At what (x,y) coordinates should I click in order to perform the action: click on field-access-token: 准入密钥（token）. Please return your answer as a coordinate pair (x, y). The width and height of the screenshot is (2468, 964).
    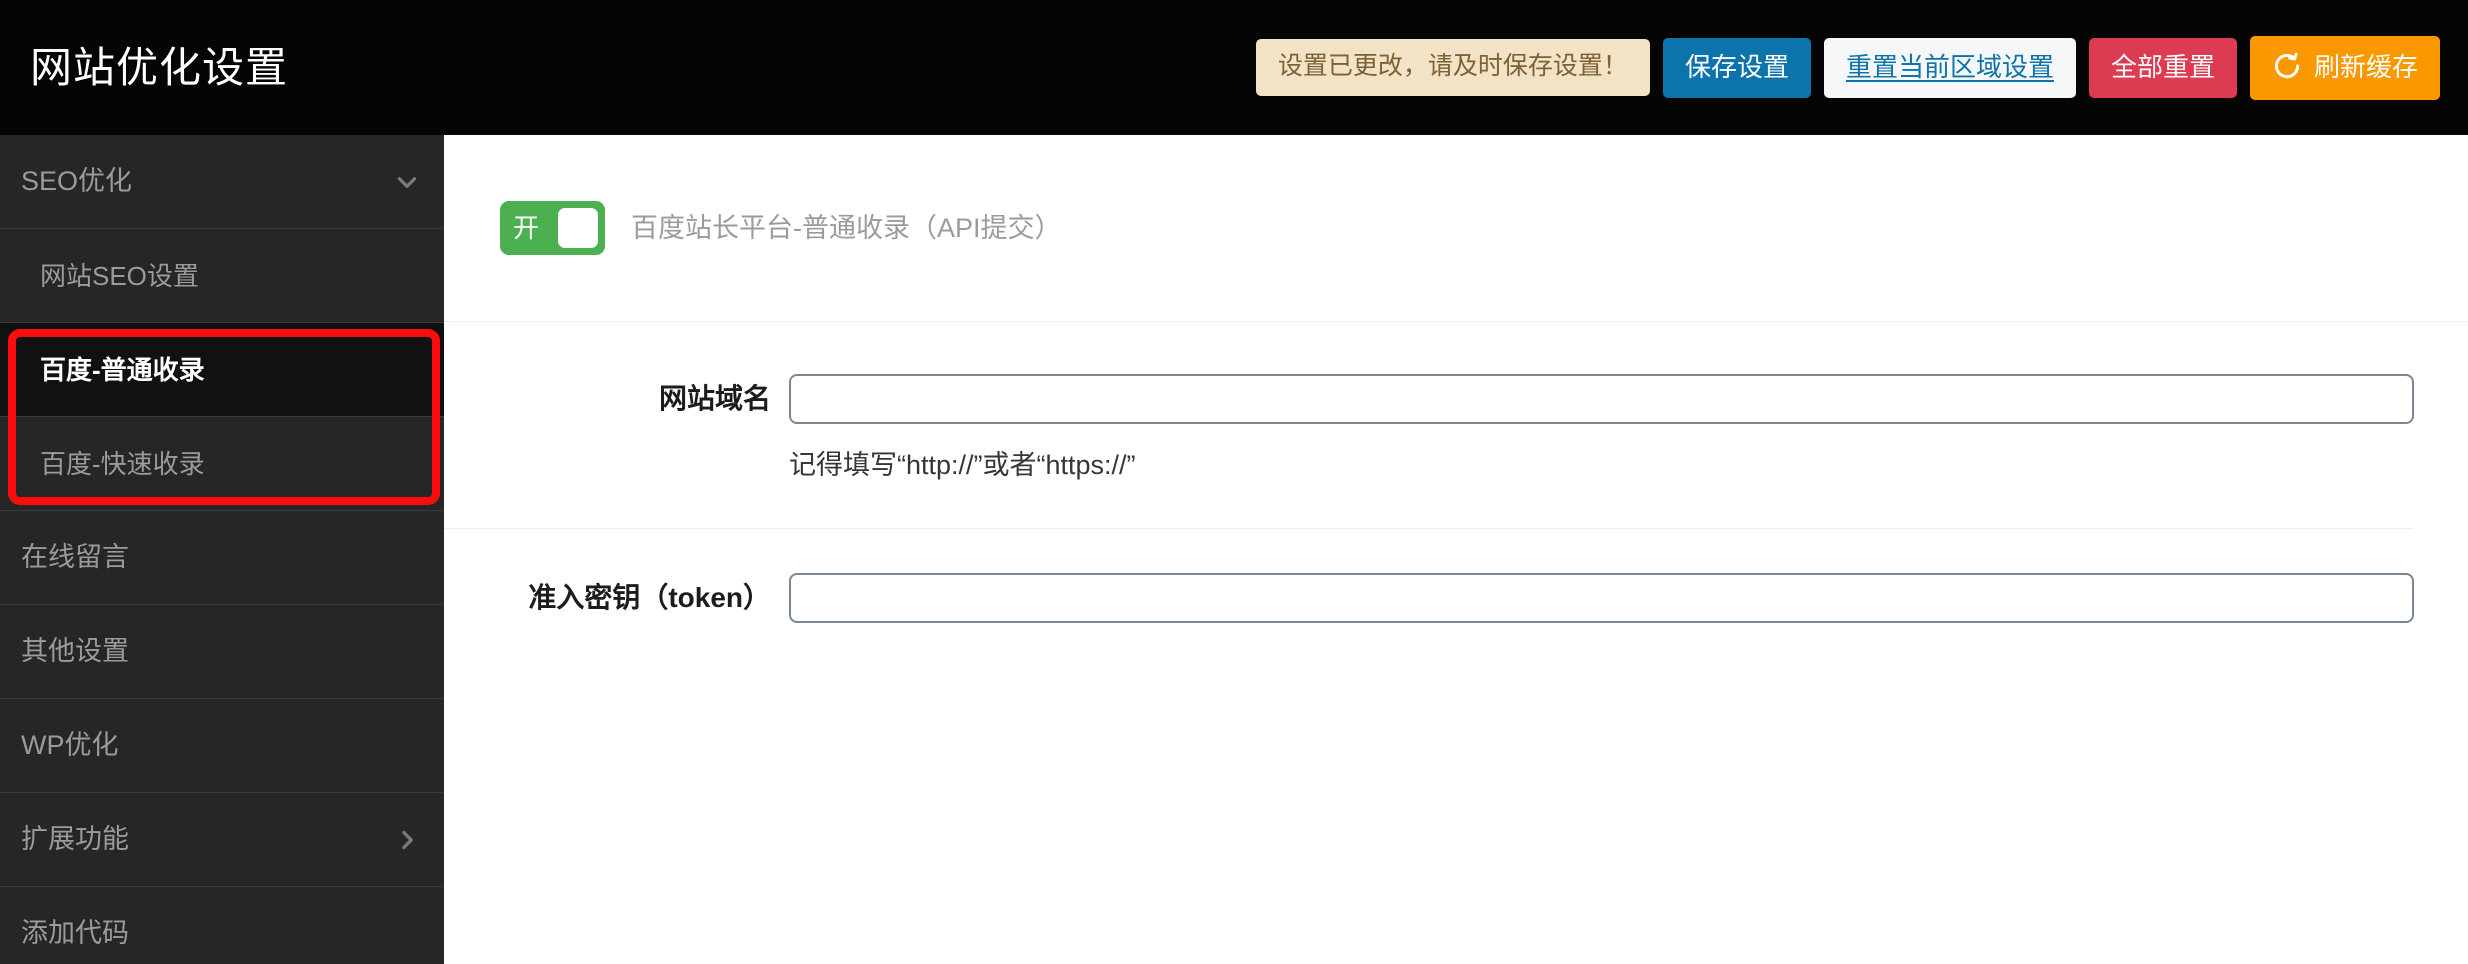
    Looking at the image, I should click on (1429, 576).